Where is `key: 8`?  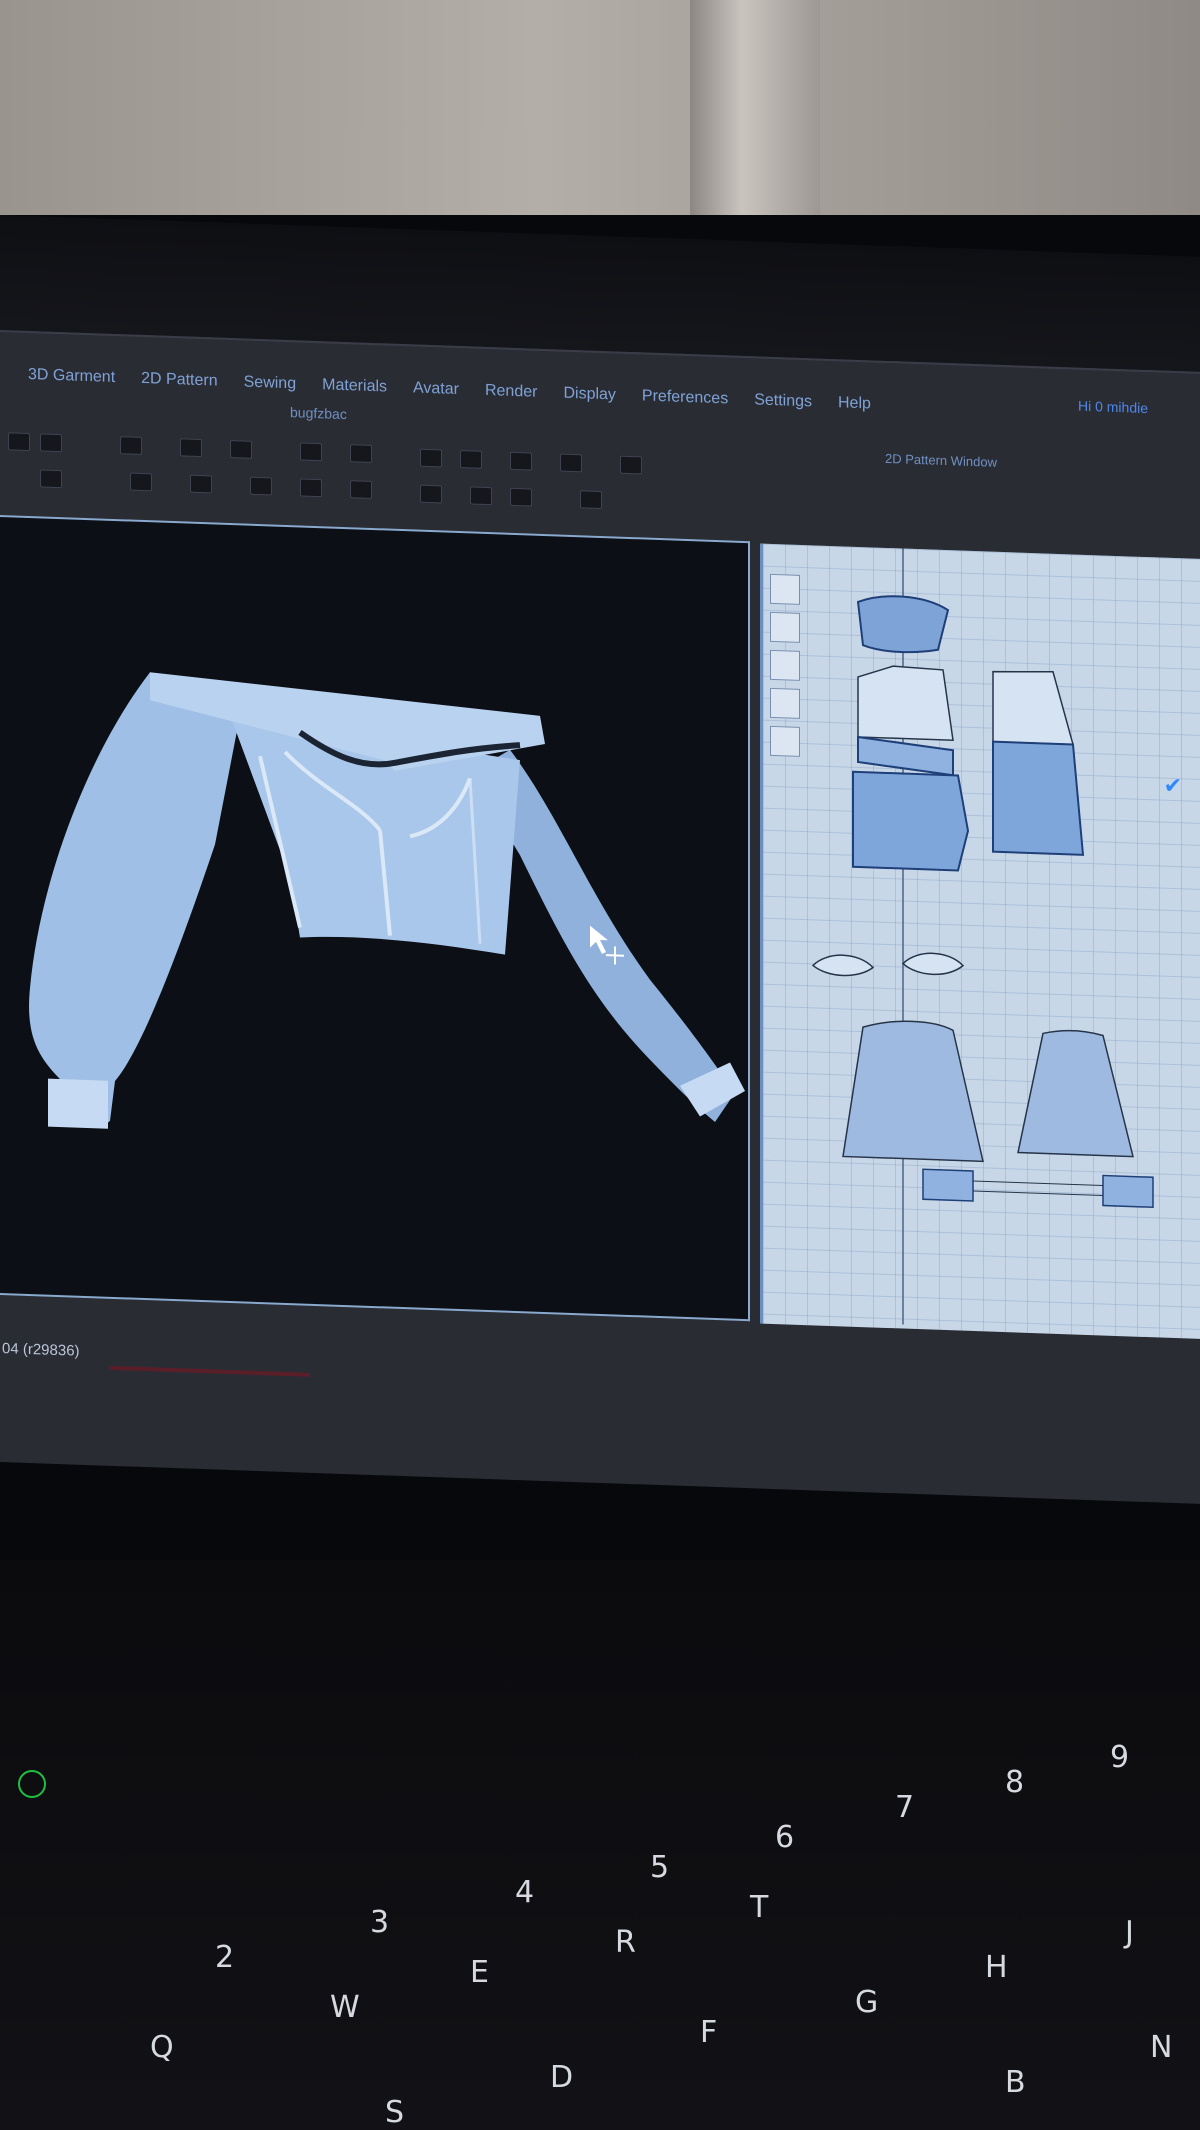 key: 8 is located at coordinates (1014, 1782).